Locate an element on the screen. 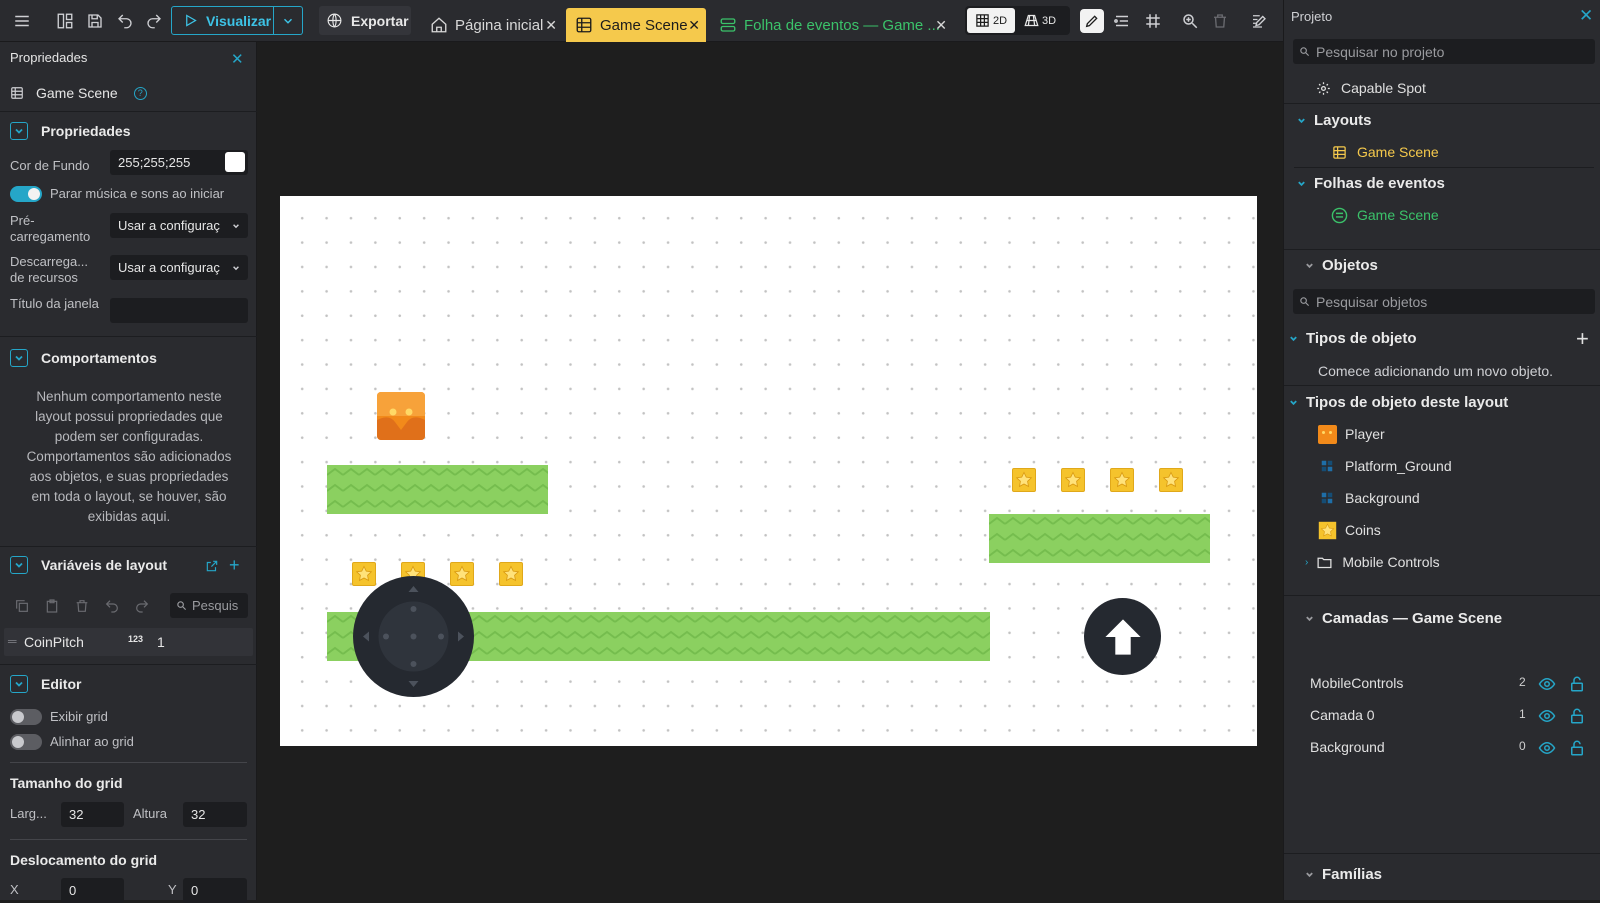  object-folder-mobile-controls: › Mobile Controls is located at coordinates (1372, 562).